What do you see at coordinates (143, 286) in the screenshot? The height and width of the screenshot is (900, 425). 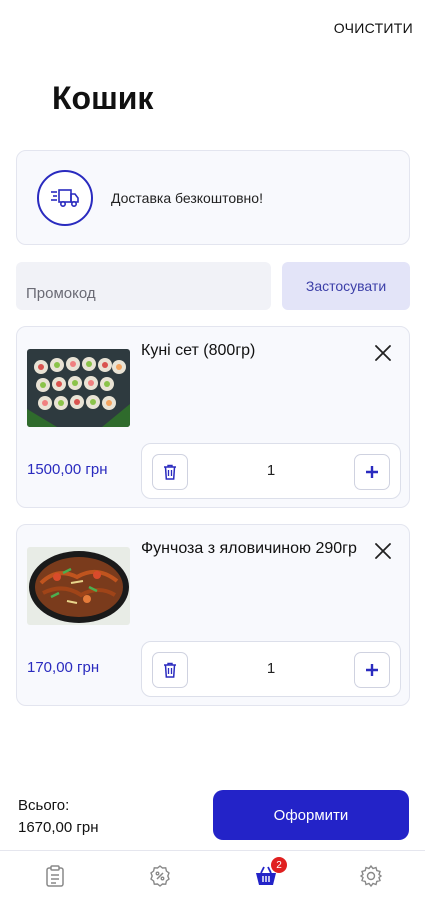 I see `promo-code-input` at bounding box center [143, 286].